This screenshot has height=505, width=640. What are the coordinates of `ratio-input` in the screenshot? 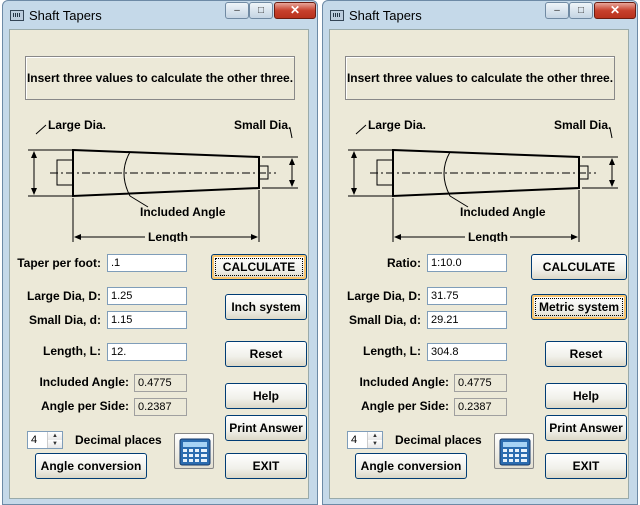 It's located at (467, 263).